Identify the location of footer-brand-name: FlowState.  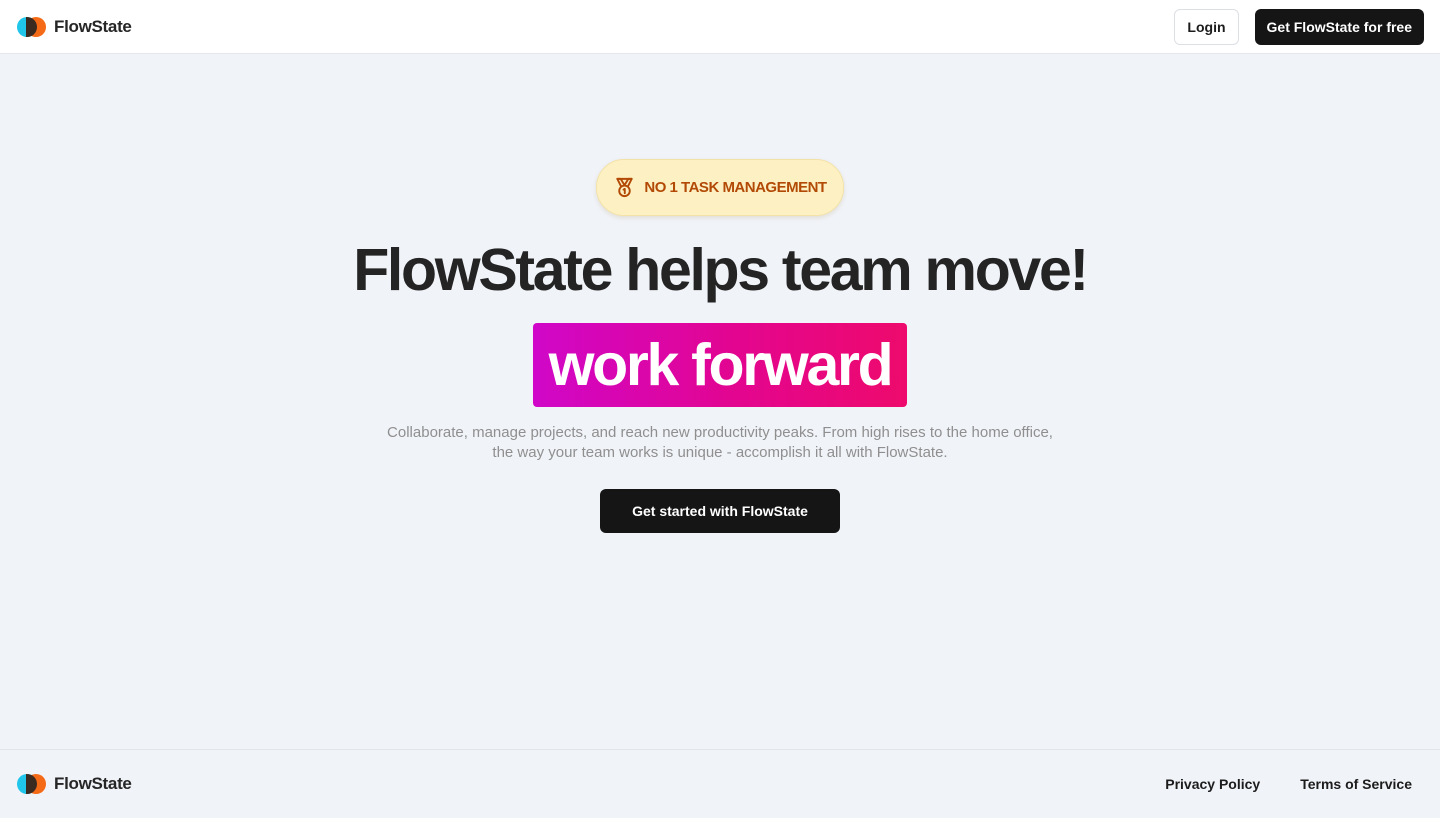
(93, 783).